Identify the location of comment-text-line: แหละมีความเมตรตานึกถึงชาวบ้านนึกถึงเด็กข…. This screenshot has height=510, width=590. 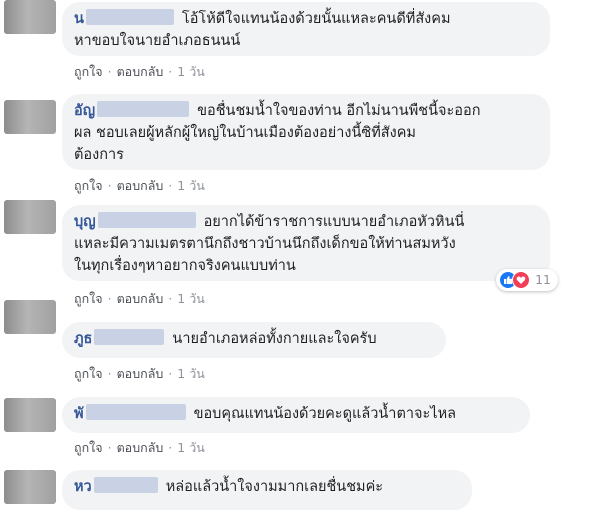
(265, 244).